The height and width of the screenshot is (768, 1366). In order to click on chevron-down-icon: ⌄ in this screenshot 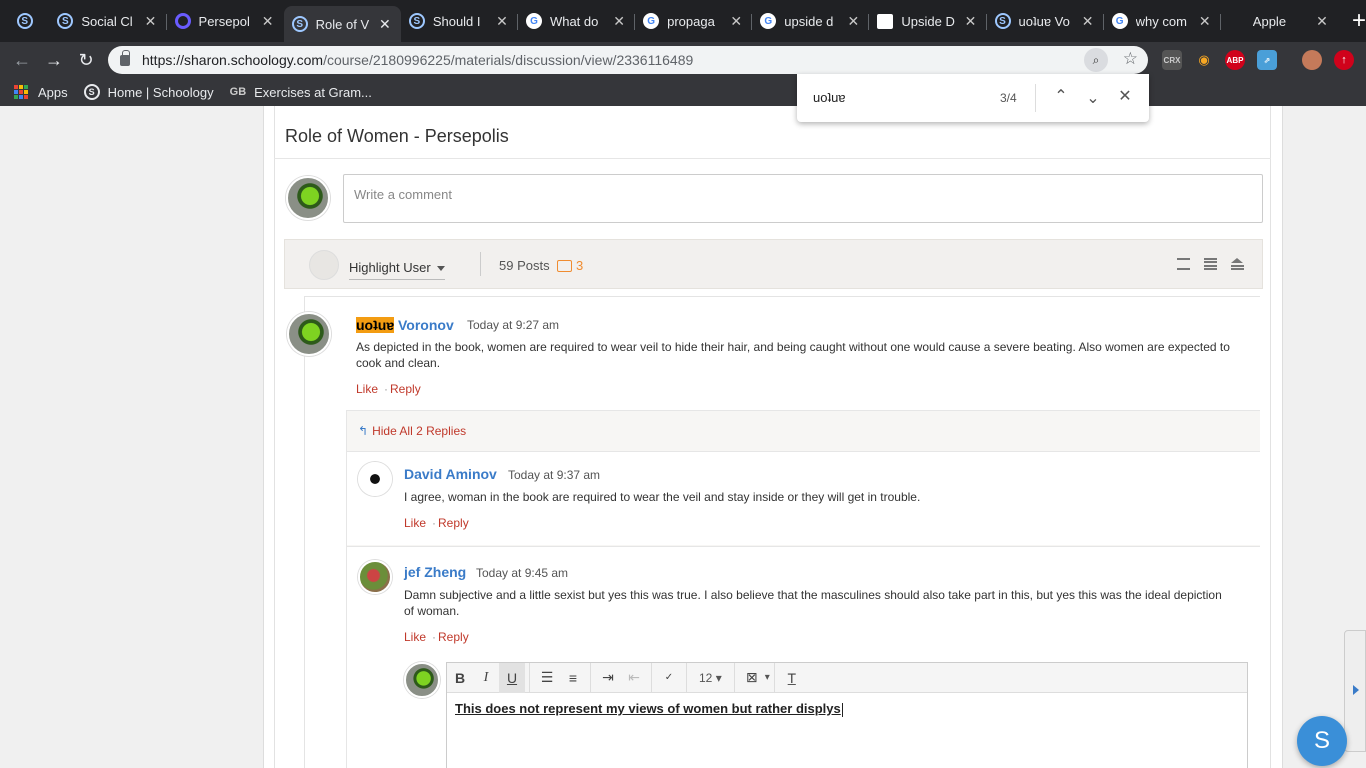, I will do `click(1093, 98)`.